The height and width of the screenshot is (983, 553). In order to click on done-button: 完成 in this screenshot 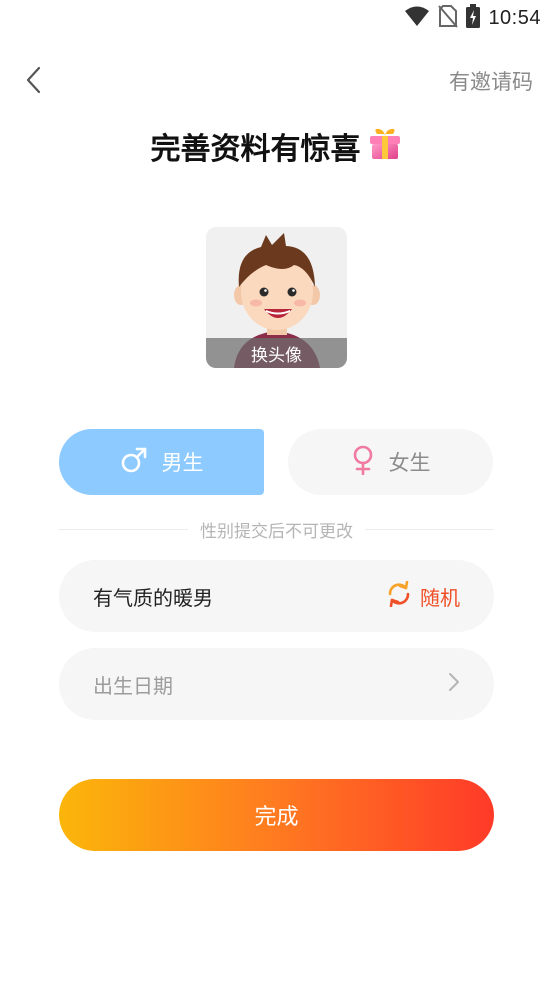, I will do `click(276, 815)`.